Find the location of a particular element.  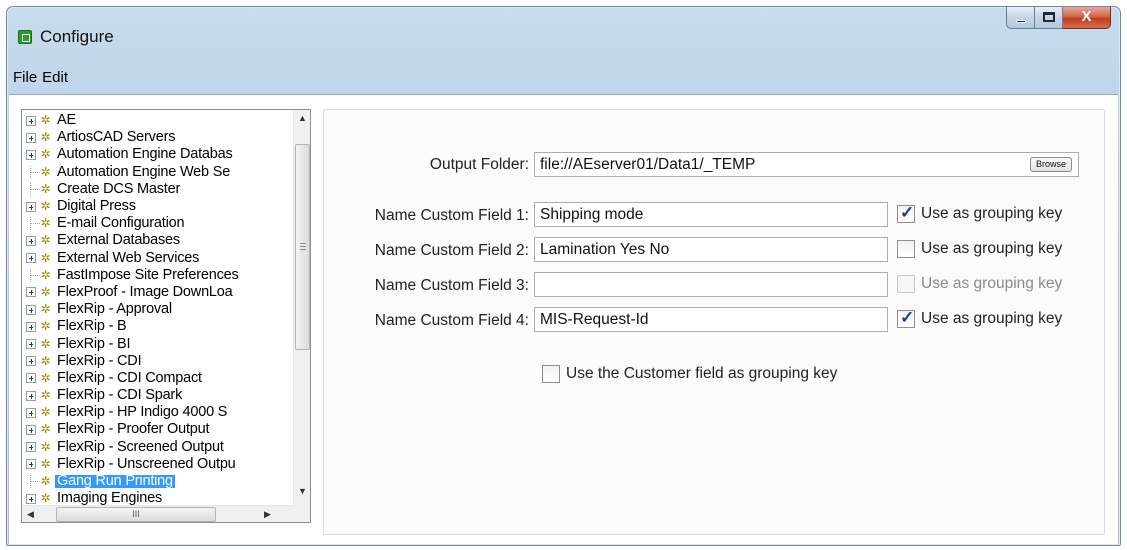

custom-field-2-input: Lamination Yes No is located at coordinates (711, 249).